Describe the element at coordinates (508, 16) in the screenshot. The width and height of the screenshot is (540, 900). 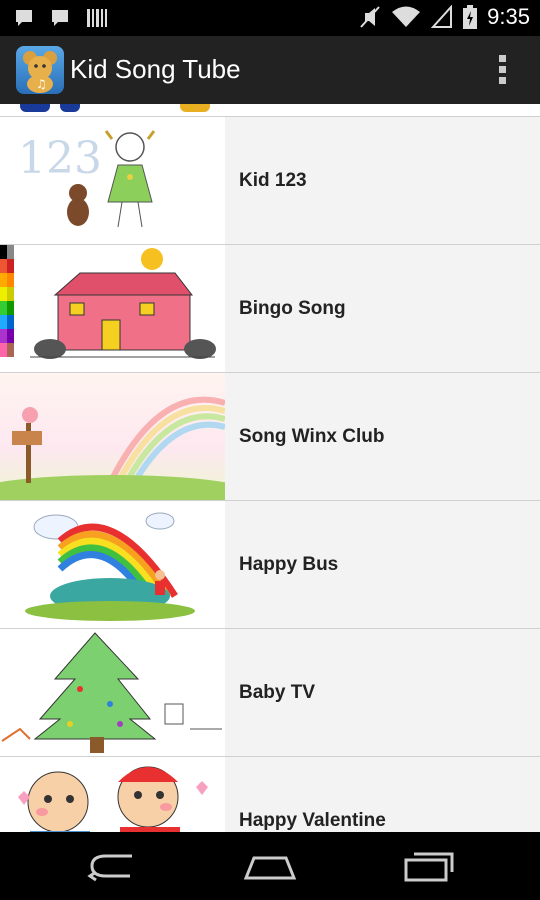
I see `clock: 9:35` at that location.